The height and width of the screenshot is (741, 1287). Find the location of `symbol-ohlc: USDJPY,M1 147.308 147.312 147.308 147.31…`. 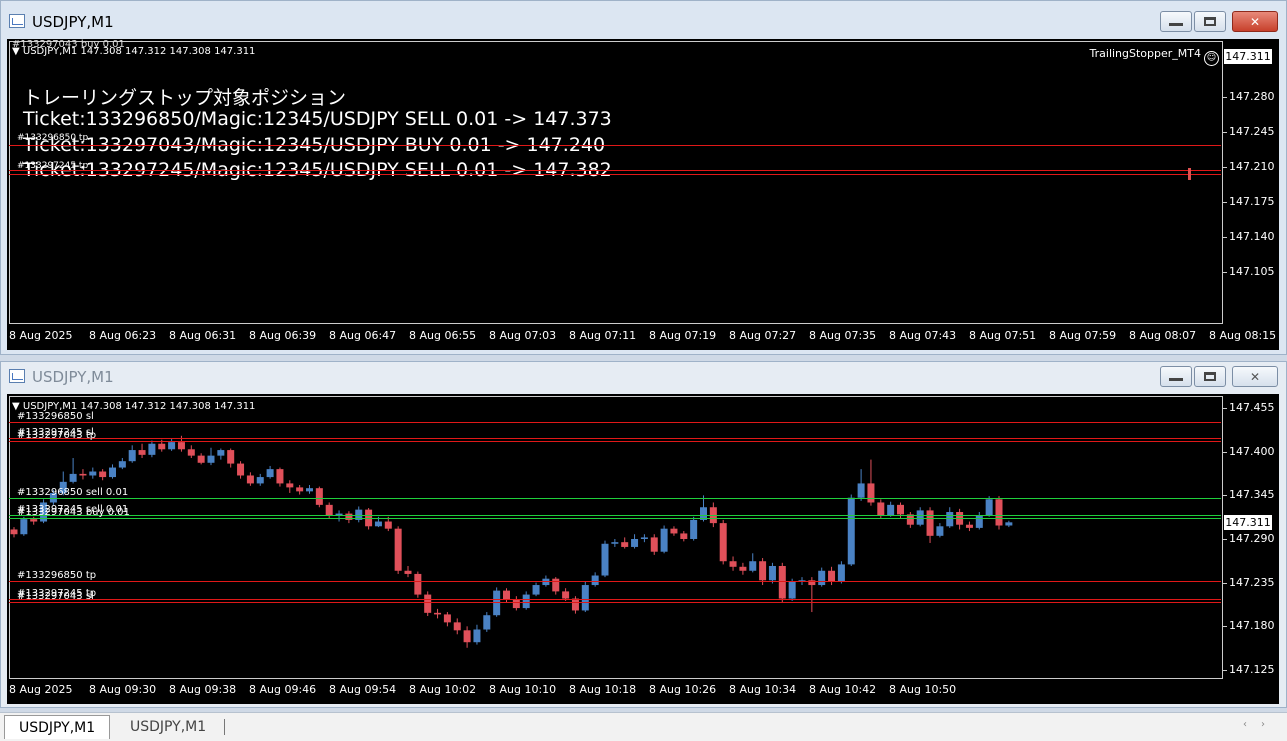

symbol-ohlc: USDJPY,M1 147.308 147.312 147.308 147.31… is located at coordinates (139, 51).